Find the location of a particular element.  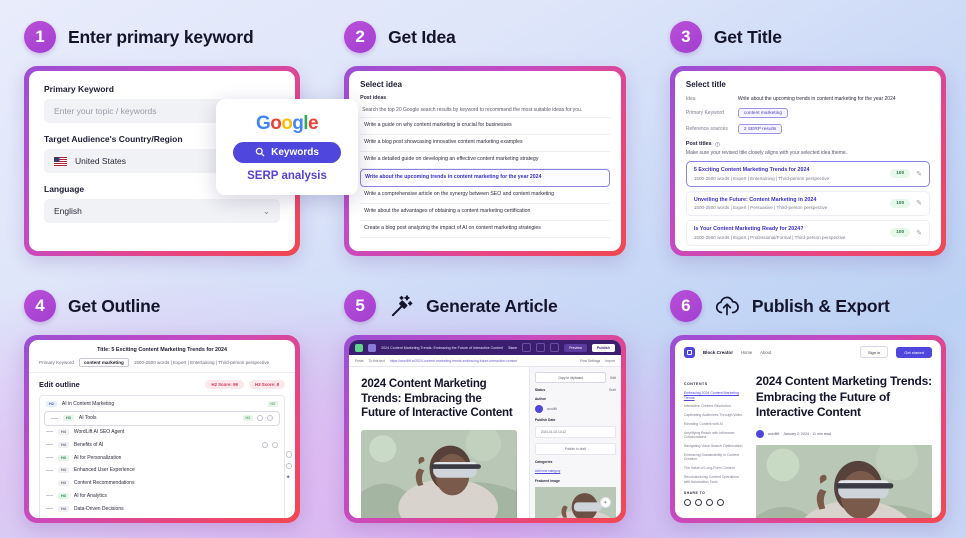

country-value: United States is located at coordinates (101, 161).